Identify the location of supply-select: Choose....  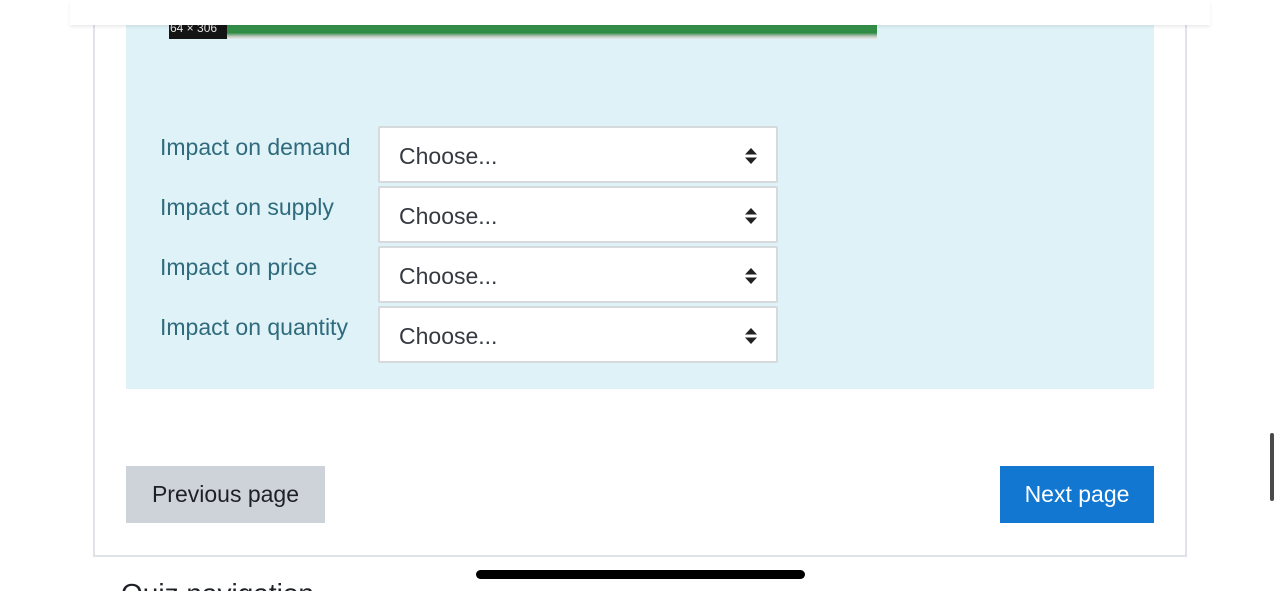
(578, 214).